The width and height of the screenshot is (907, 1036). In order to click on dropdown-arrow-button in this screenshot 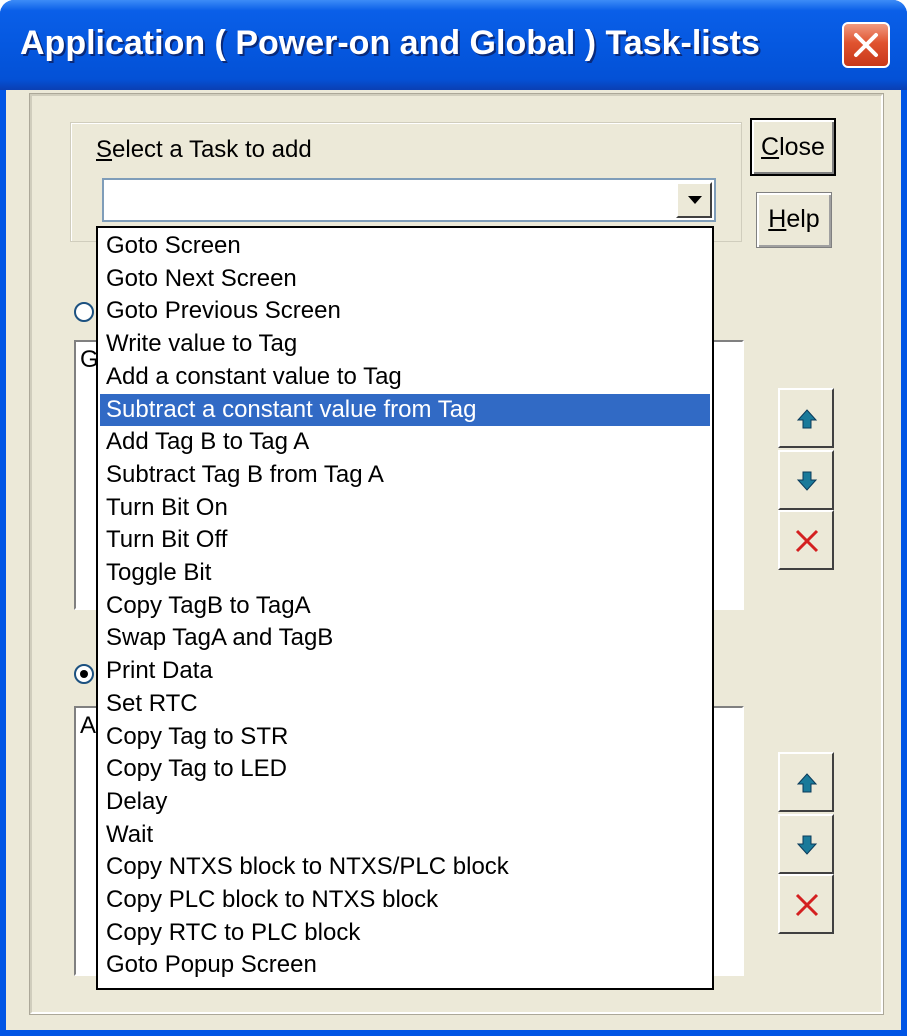, I will do `click(694, 200)`.